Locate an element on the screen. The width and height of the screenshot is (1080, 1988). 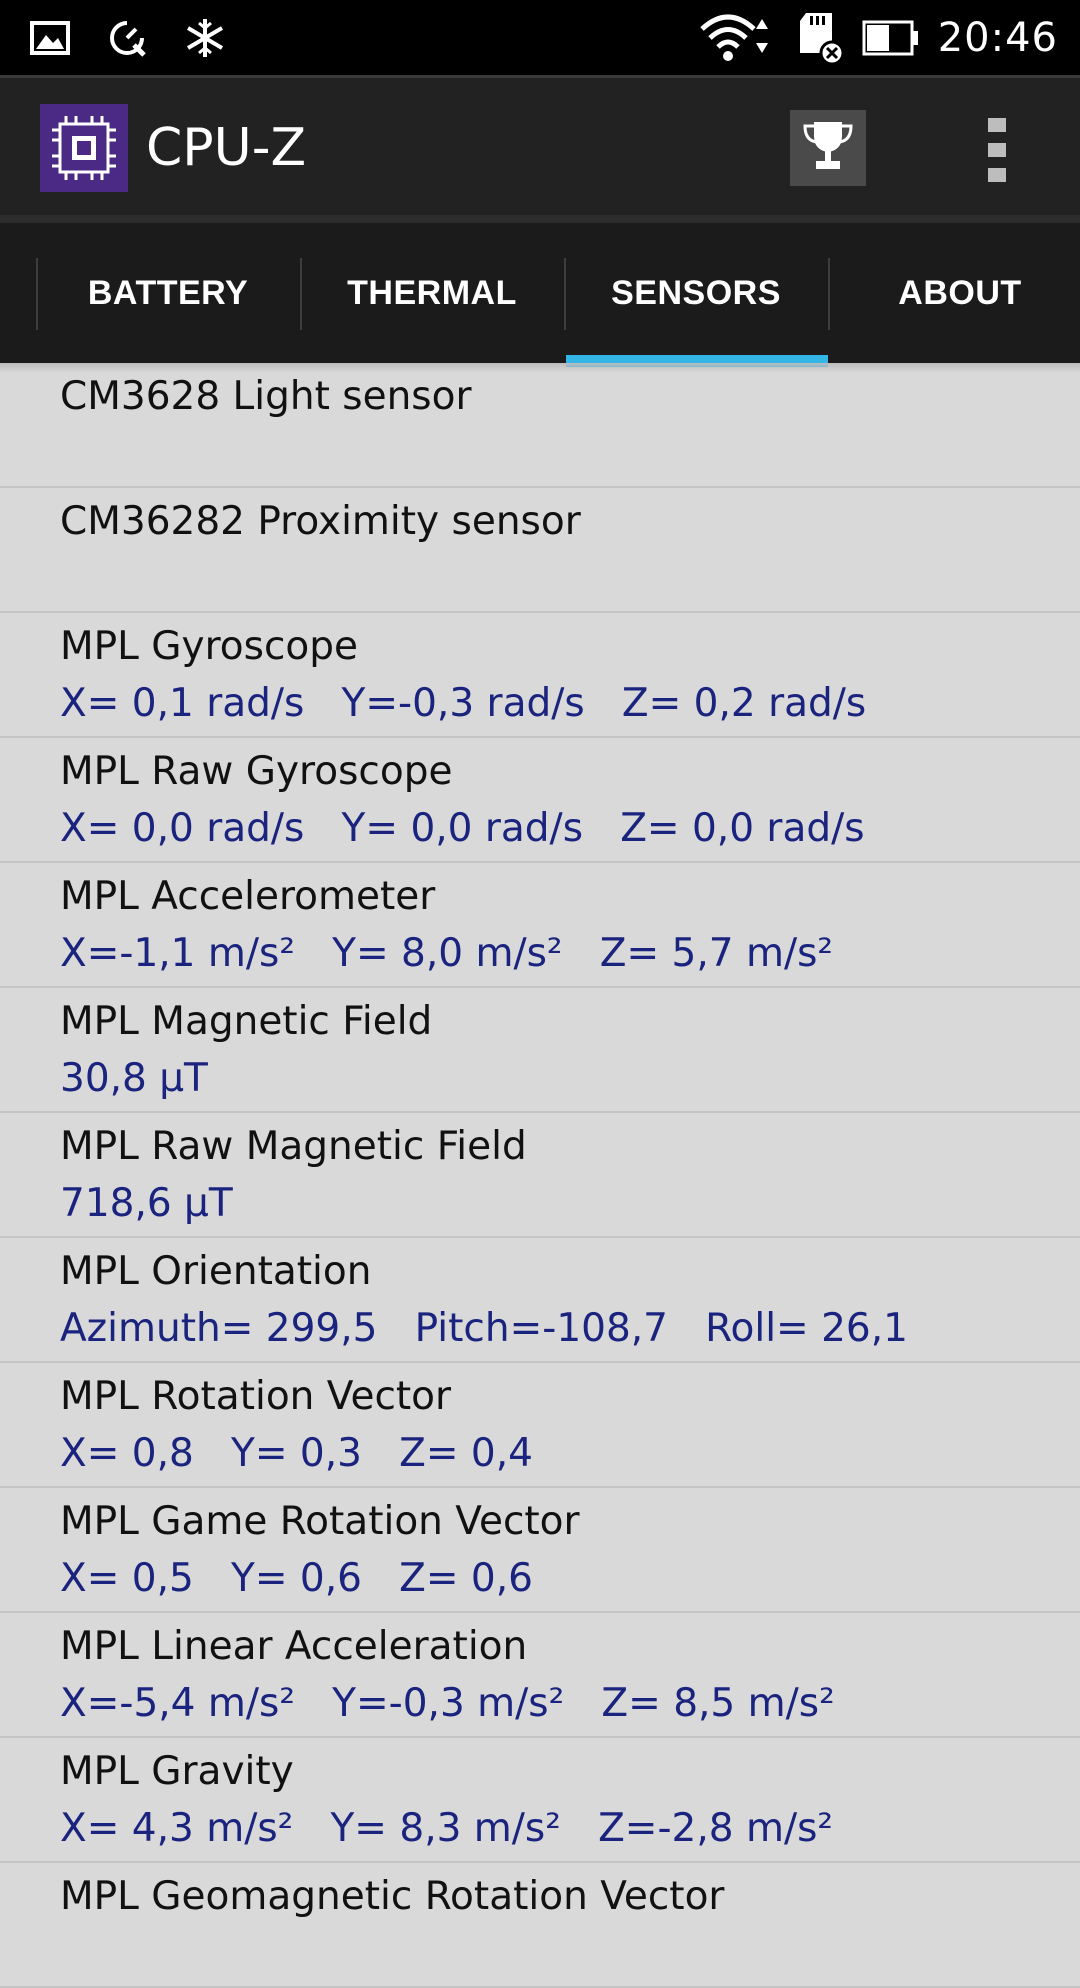
list-item: CM36282 Proximity sensor is located at coordinates (540, 550).